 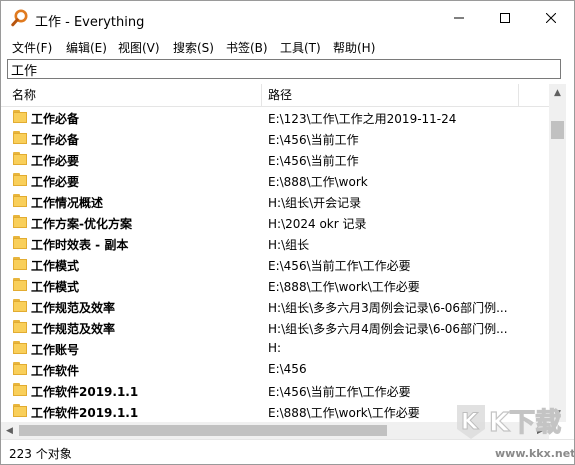 I want to click on list-item: 工作必要 E:\888\工作\work, so click(x=275, y=180).